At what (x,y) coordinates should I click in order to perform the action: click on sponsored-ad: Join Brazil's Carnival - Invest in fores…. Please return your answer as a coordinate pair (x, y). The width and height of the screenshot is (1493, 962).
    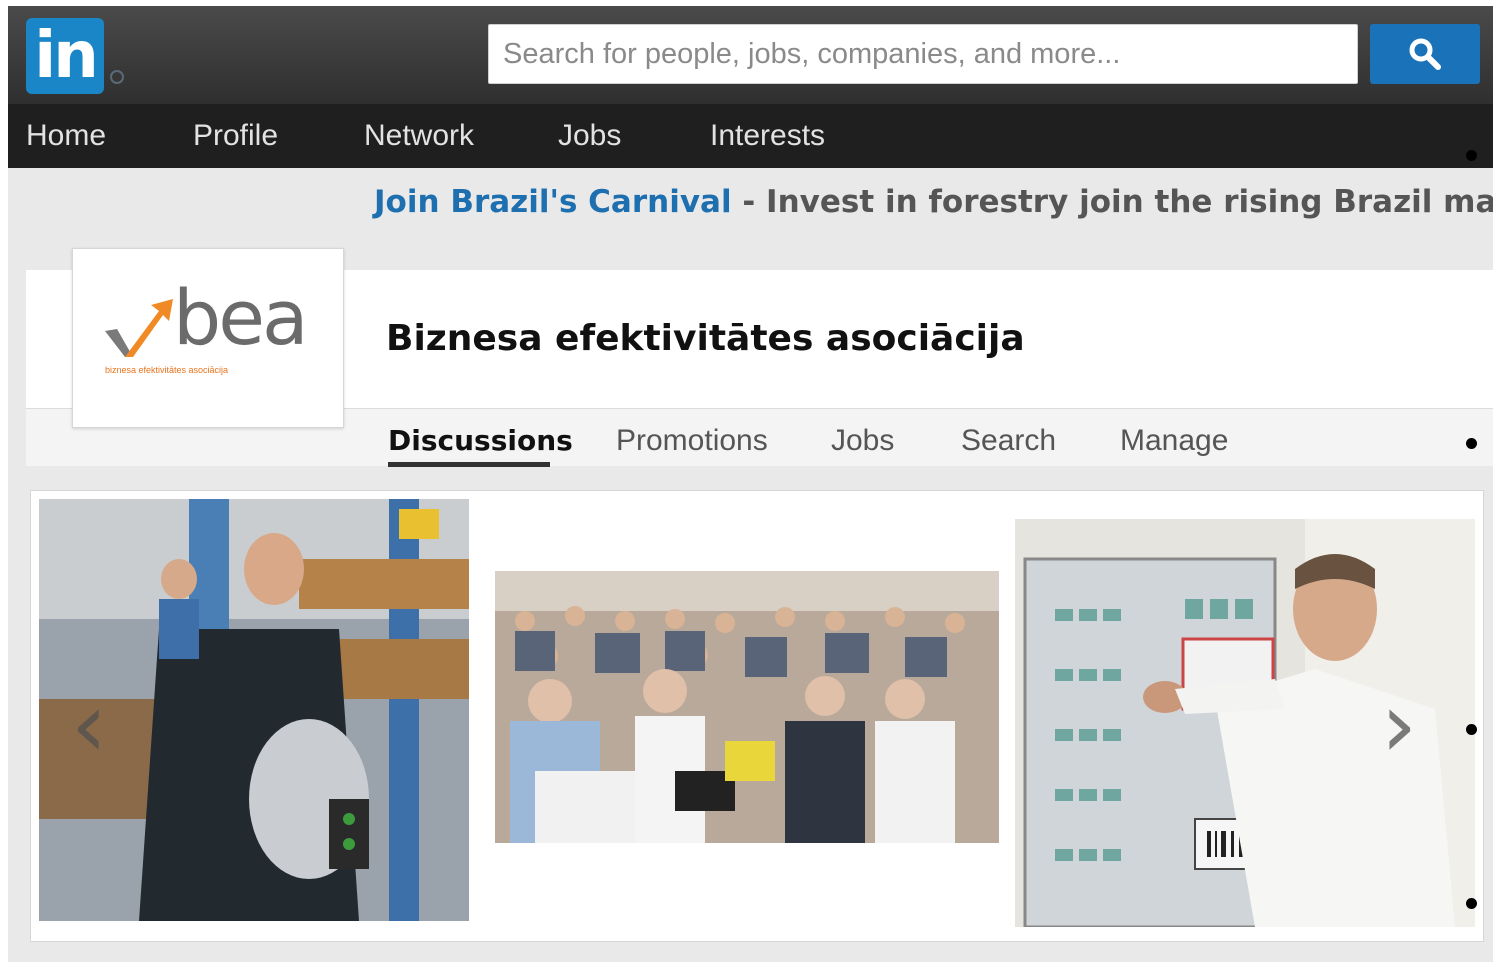
    Looking at the image, I should click on (933, 202).